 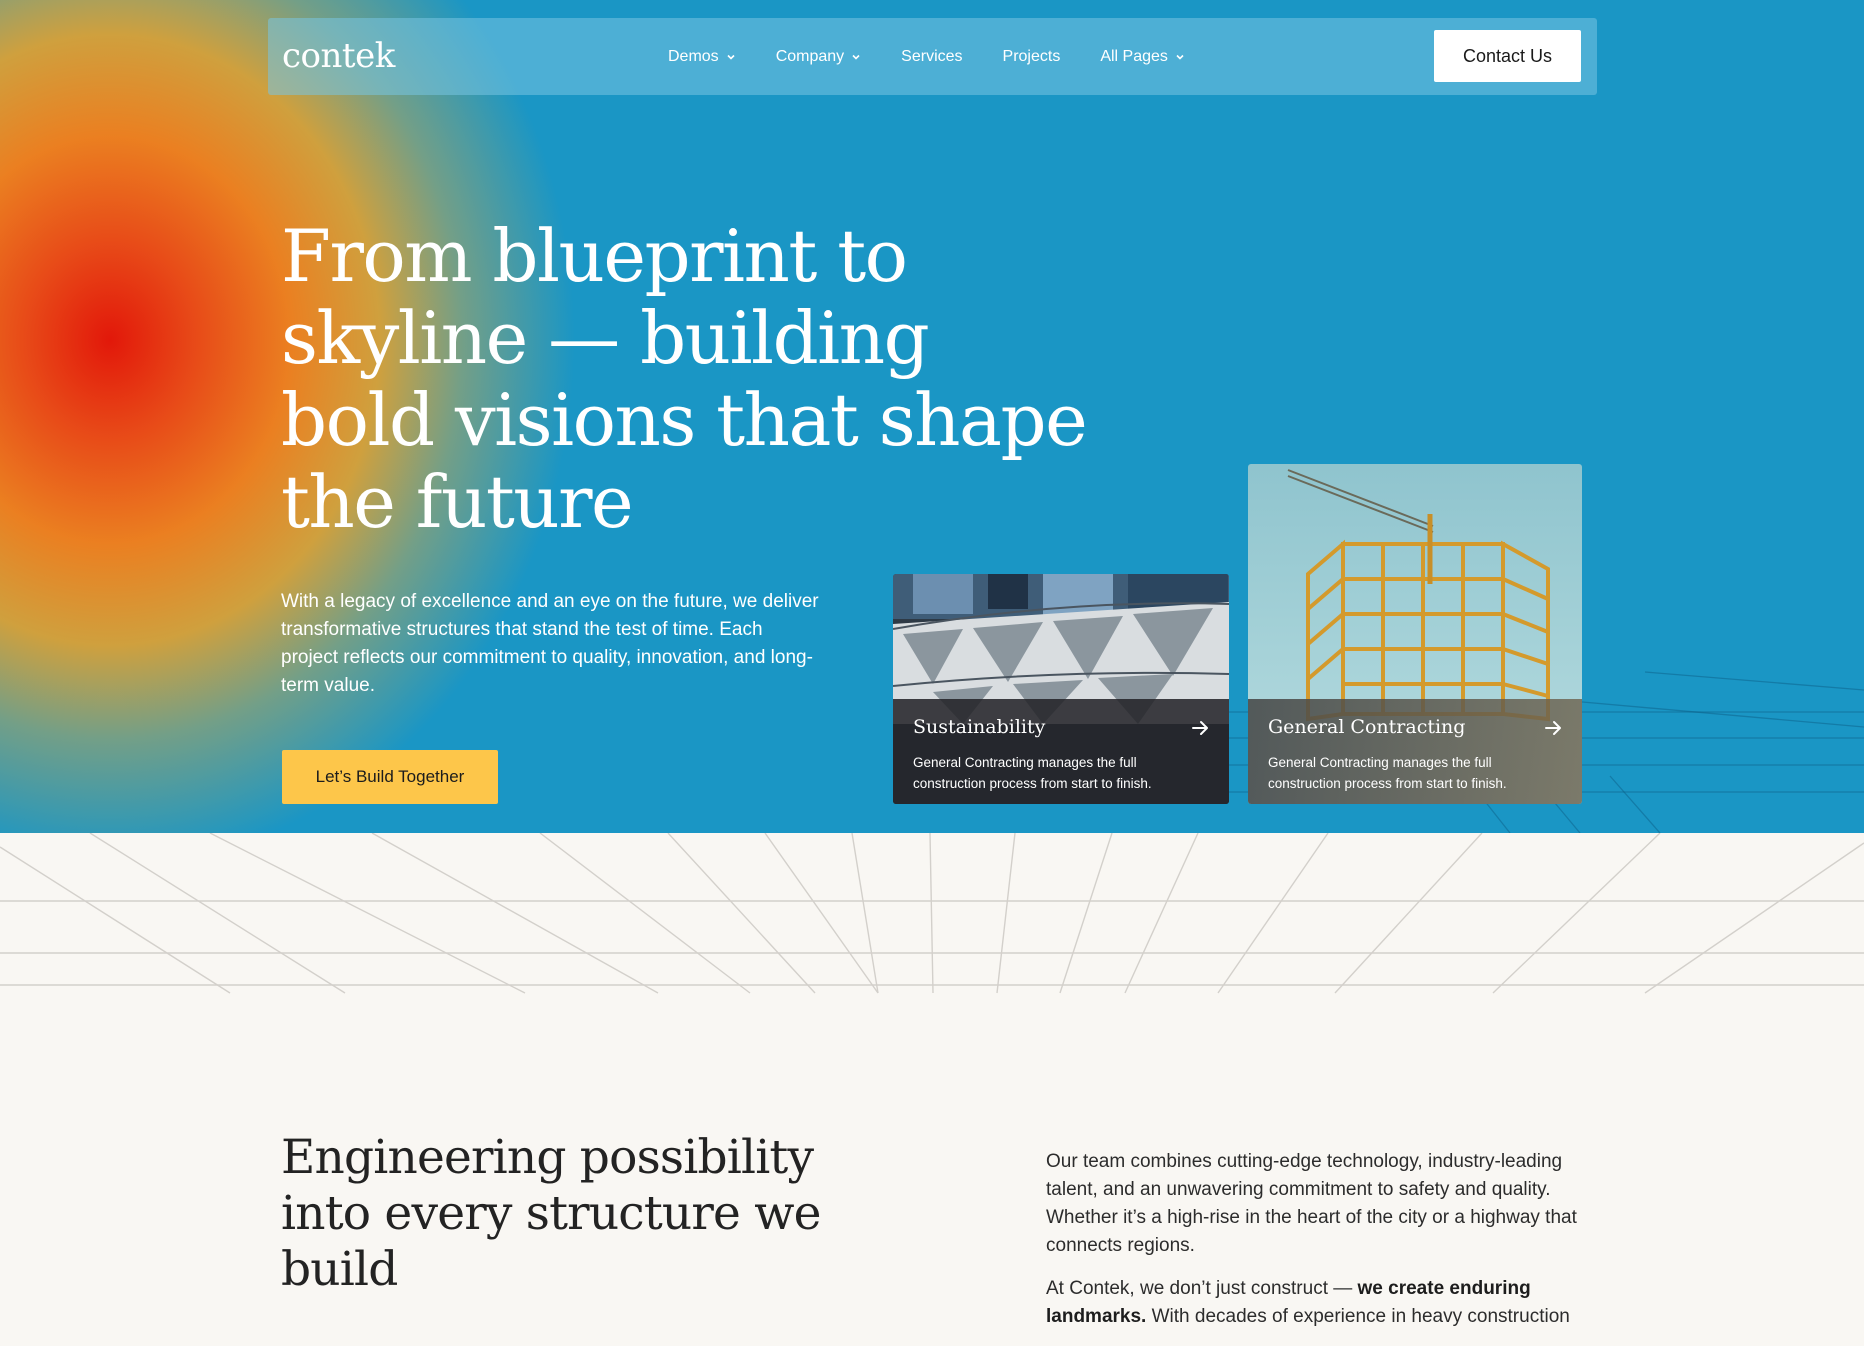 I want to click on nav-item-label: Projects, so click(x=1031, y=56).